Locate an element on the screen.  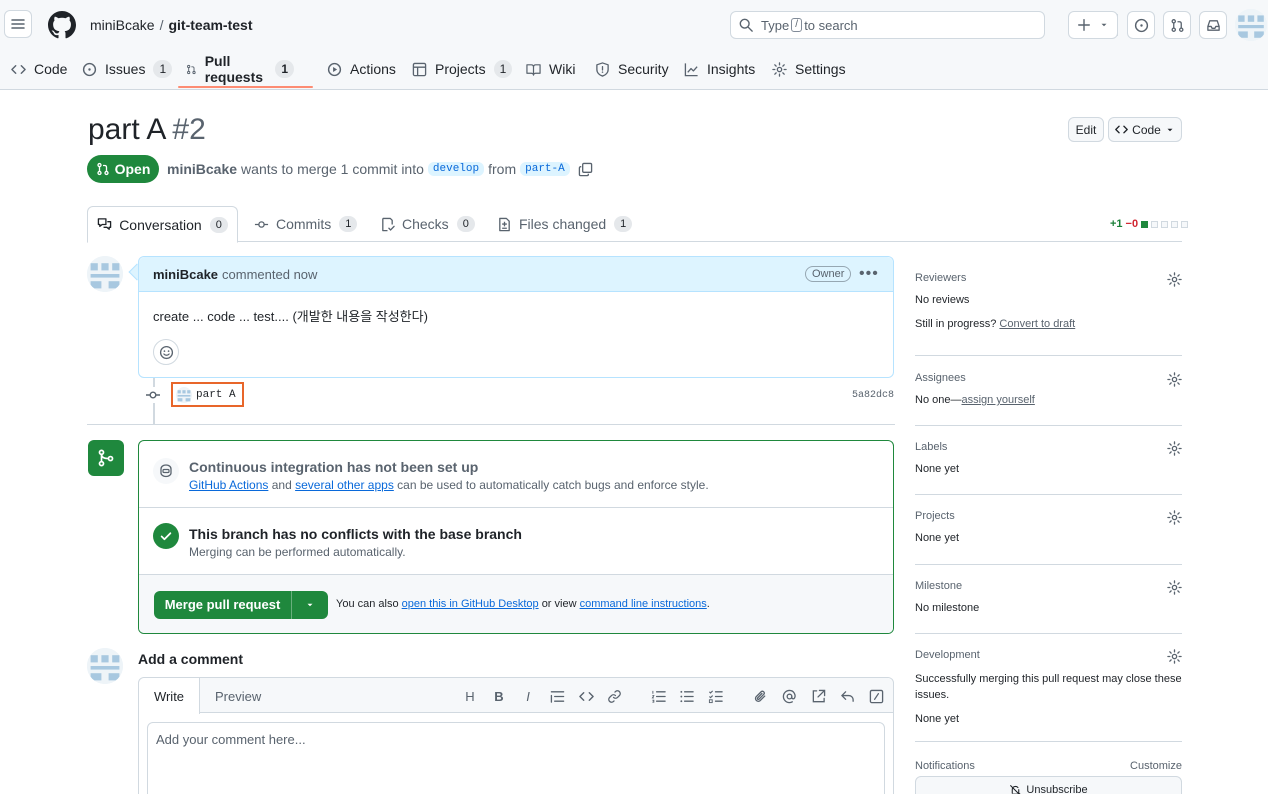
tab-conversation: Conversation 0 is located at coordinates (162, 224).